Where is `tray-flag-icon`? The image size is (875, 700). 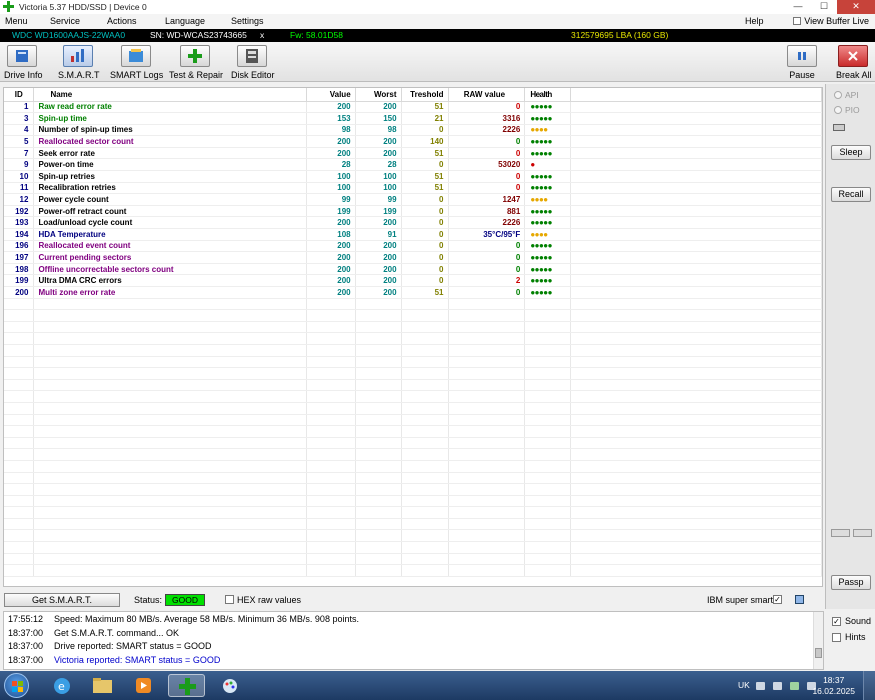
tray-flag-icon is located at coordinates (760, 686).